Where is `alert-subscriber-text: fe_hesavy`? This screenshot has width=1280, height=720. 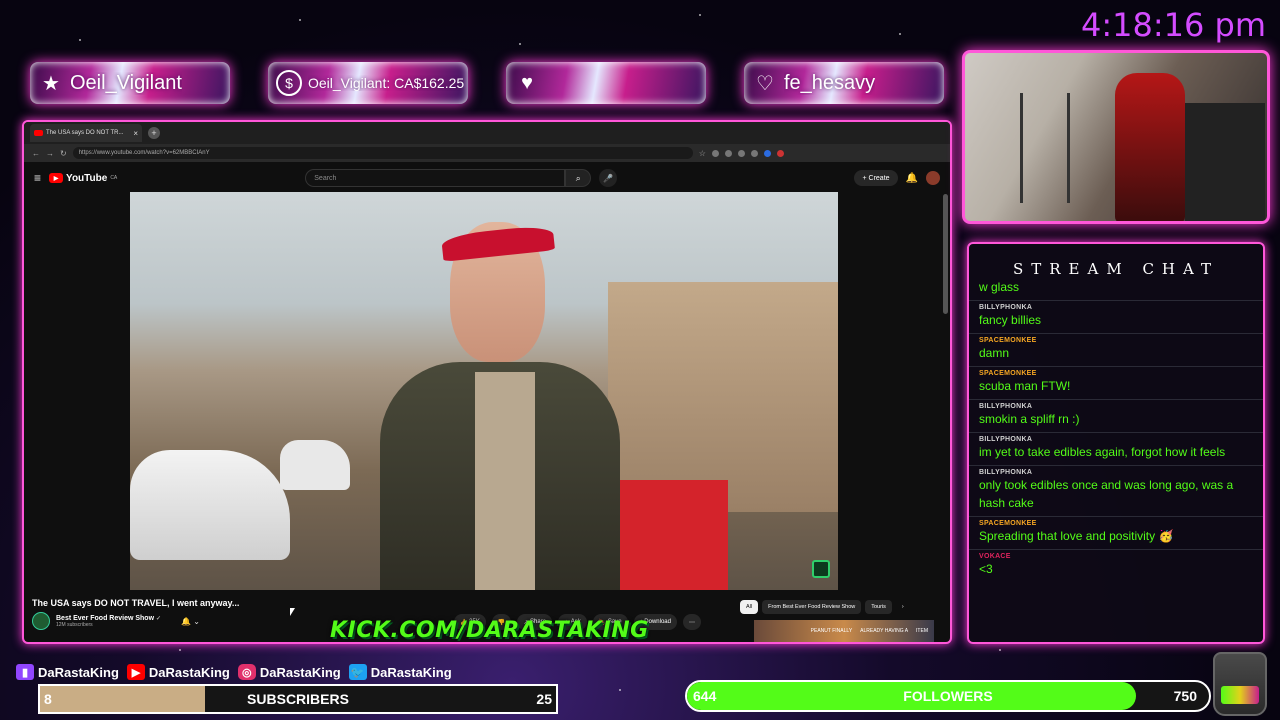 alert-subscriber-text: fe_hesavy is located at coordinates (830, 82).